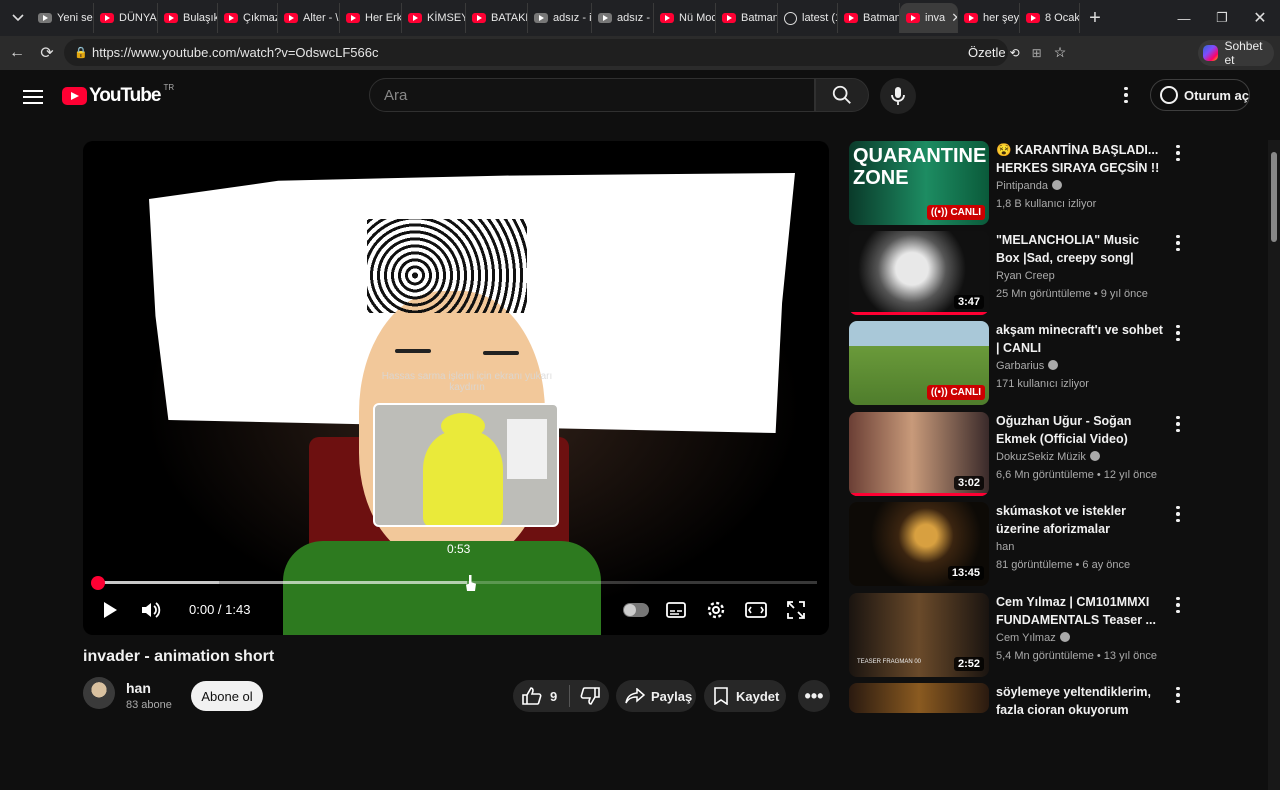  What do you see at coordinates (1260, 18) in the screenshot?
I see `close-window-button: ✕` at bounding box center [1260, 18].